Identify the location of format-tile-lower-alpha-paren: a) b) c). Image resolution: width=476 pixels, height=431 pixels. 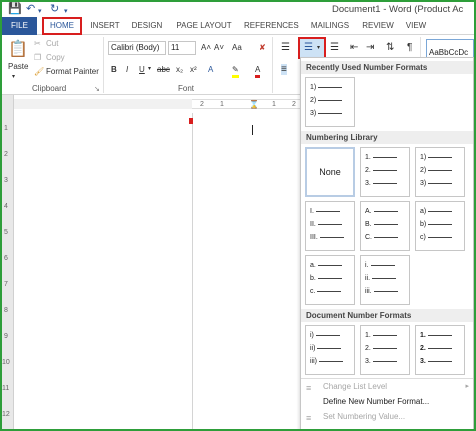
(440, 226).